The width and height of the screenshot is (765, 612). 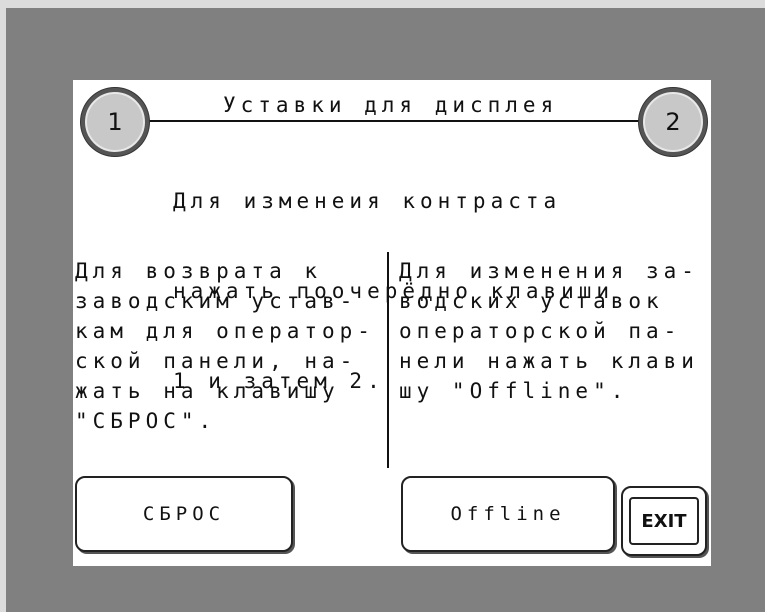 What do you see at coordinates (388, 360) in the screenshot?
I see `column-divider` at bounding box center [388, 360].